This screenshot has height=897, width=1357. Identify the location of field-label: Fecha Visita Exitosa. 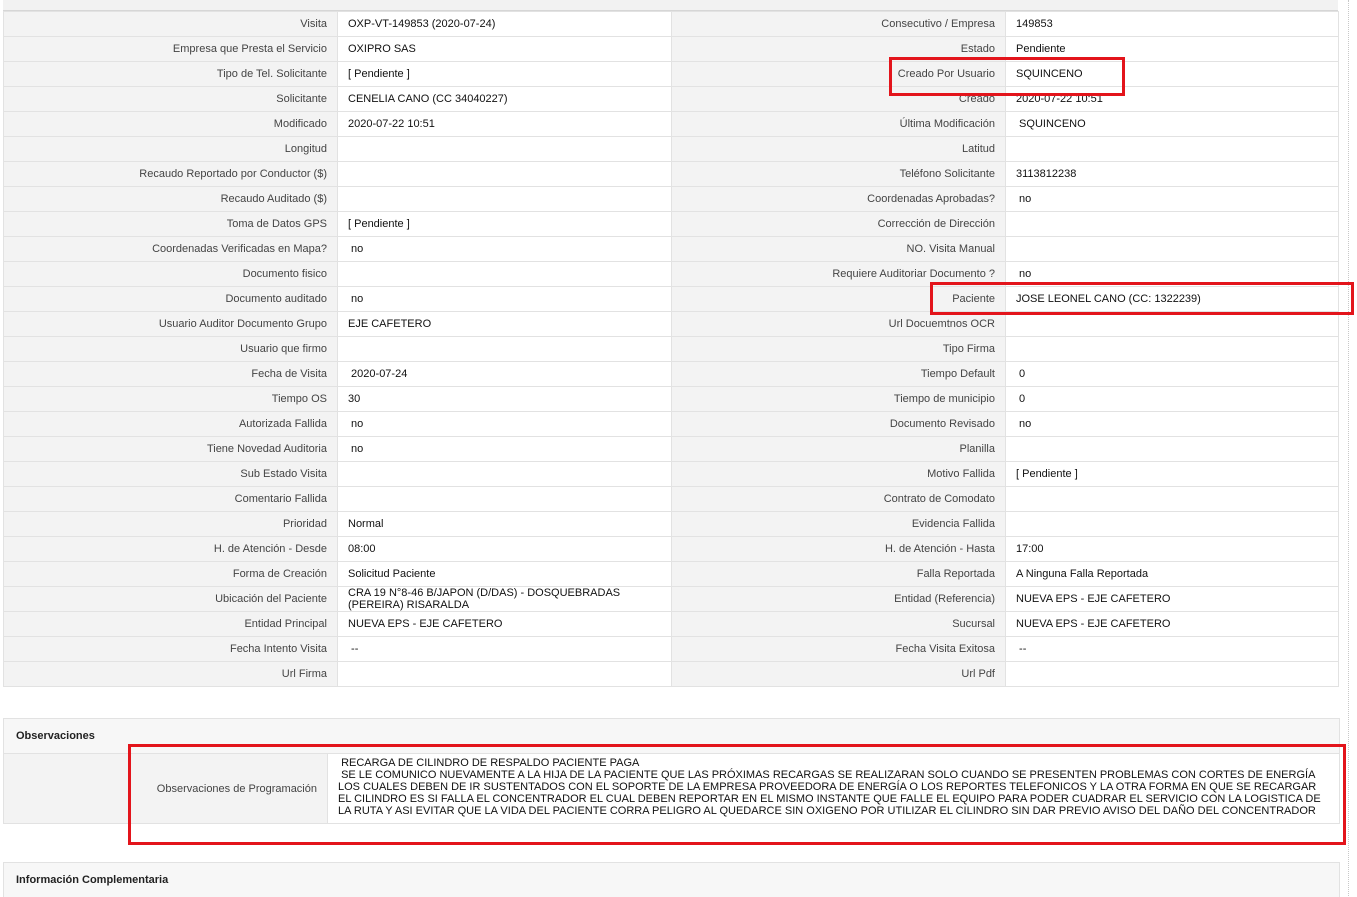
(838, 649).